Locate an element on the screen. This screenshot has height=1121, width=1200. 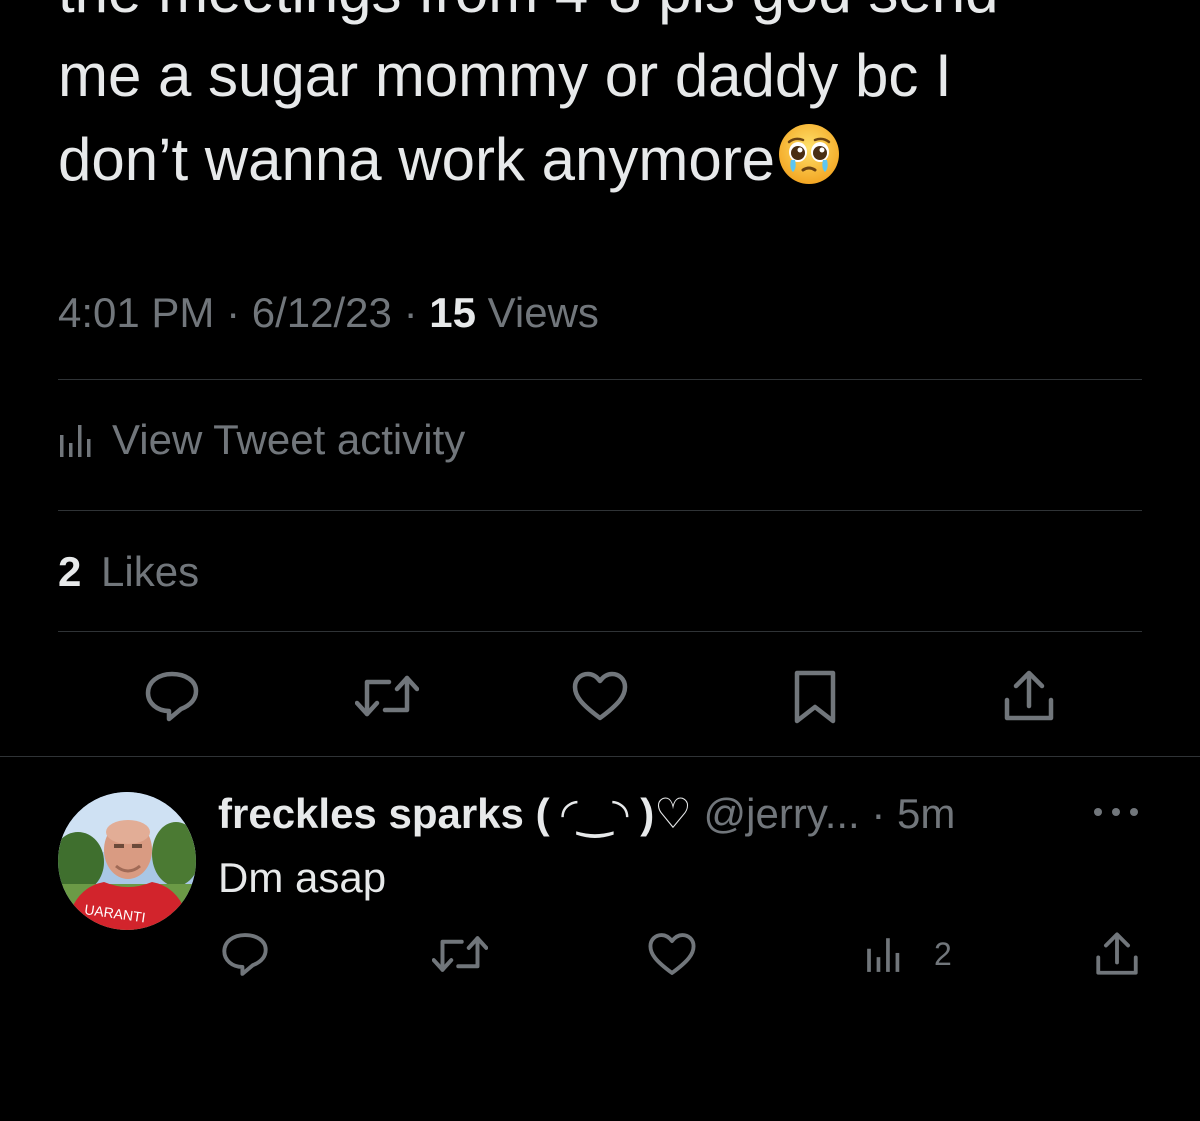
reply-button is located at coordinates (172, 696).